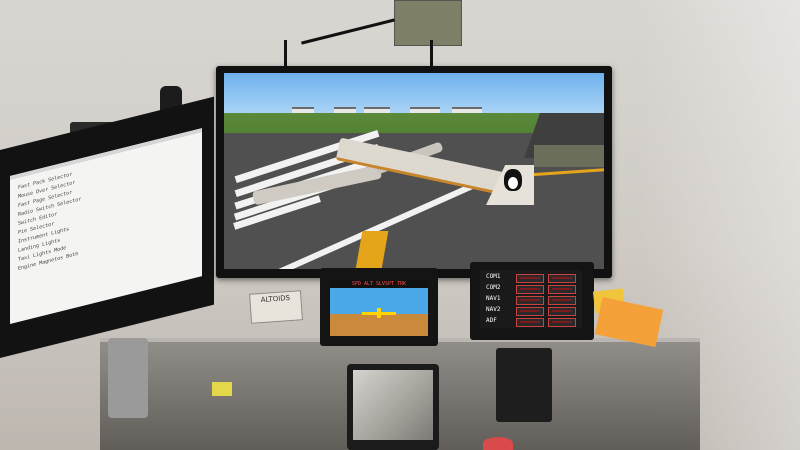 Image resolution: width=800 pixels, height=450 pixels. I want to click on phone-map-screen, so click(393, 405).